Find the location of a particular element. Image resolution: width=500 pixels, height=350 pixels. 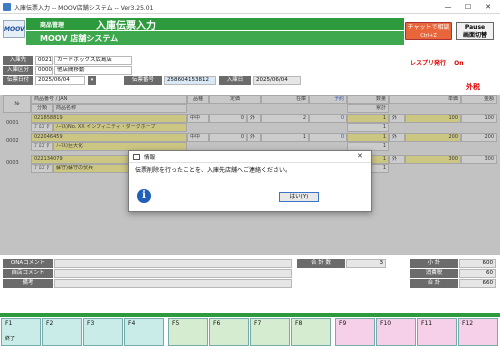

fkey-f6: F6 is located at coordinates (229, 332).